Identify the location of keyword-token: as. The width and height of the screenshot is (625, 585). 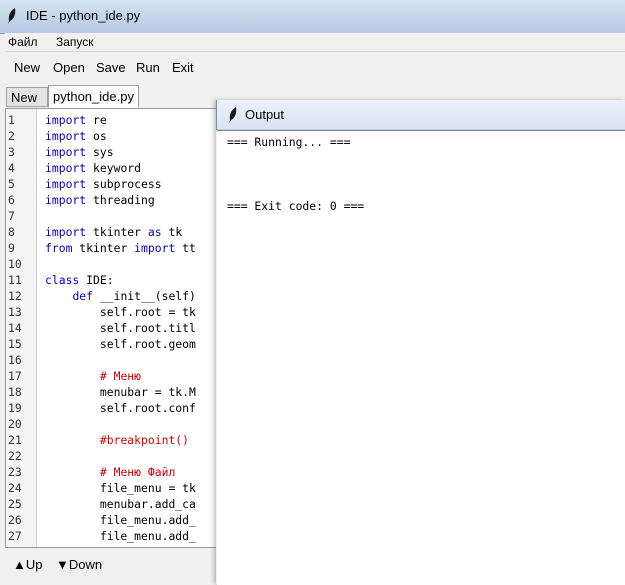
(154, 232).